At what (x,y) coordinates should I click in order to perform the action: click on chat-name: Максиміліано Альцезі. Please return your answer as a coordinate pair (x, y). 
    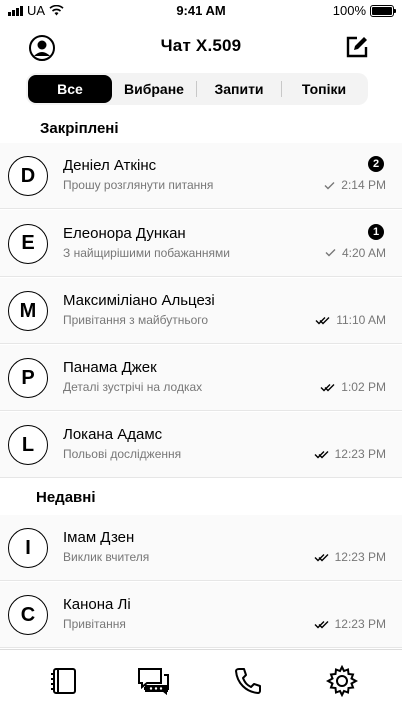
    Looking at the image, I should click on (139, 300).